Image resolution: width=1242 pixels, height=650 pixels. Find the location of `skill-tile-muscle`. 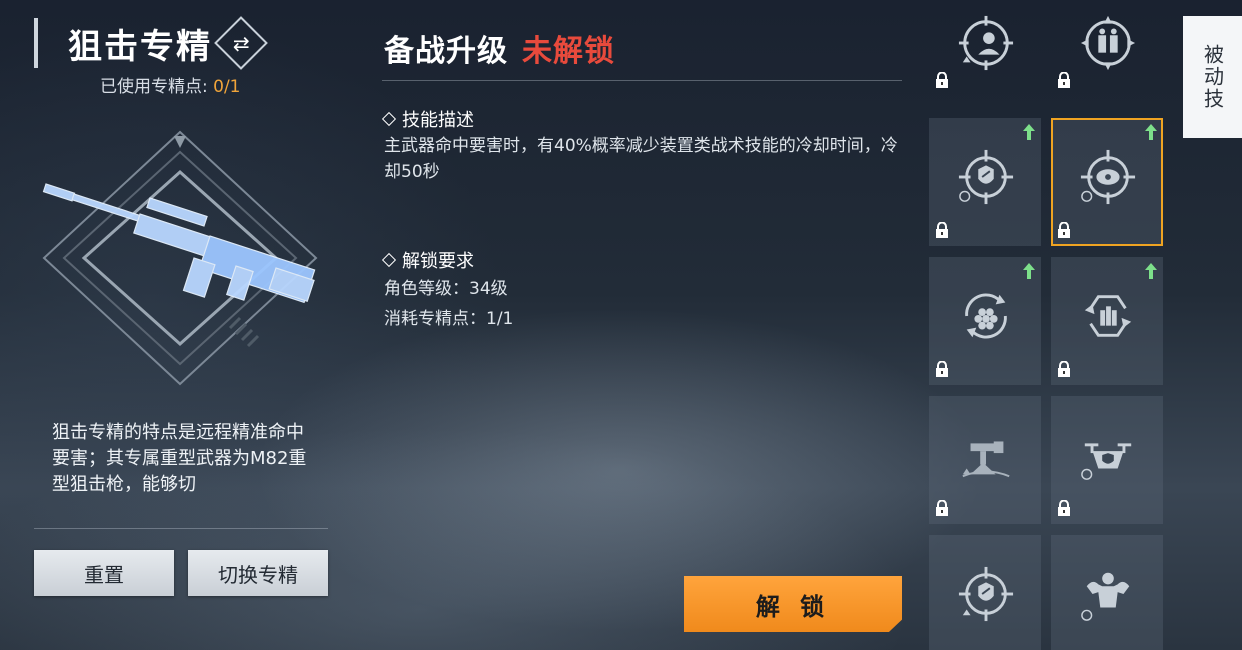

skill-tile-muscle is located at coordinates (1107, 592).